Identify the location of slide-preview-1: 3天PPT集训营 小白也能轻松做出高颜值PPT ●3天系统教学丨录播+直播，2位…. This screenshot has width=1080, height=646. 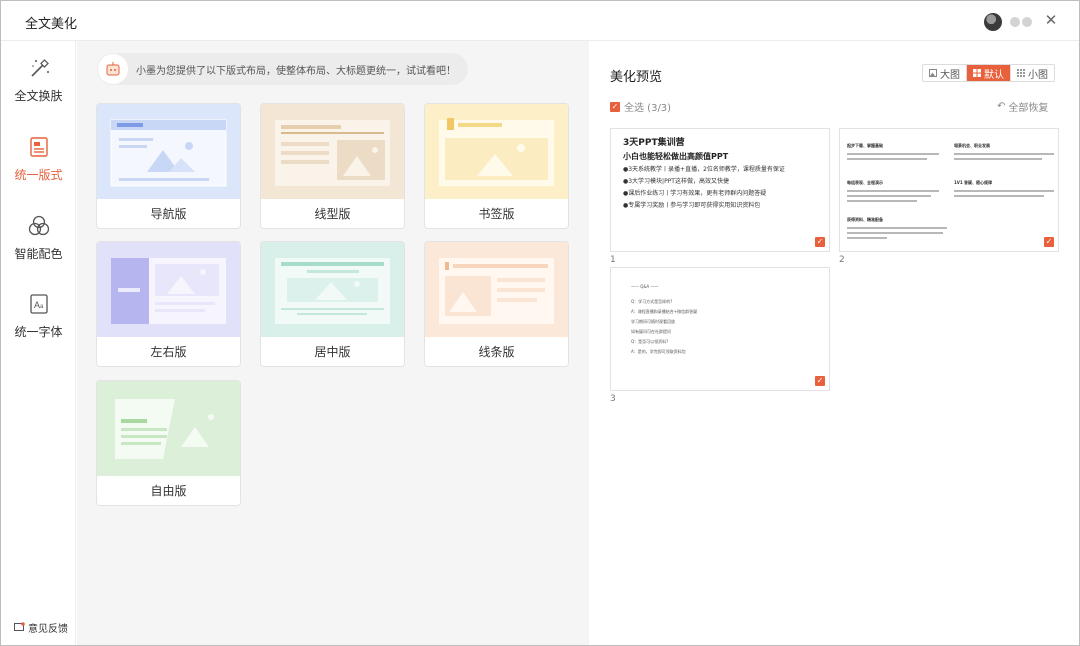
(720, 190).